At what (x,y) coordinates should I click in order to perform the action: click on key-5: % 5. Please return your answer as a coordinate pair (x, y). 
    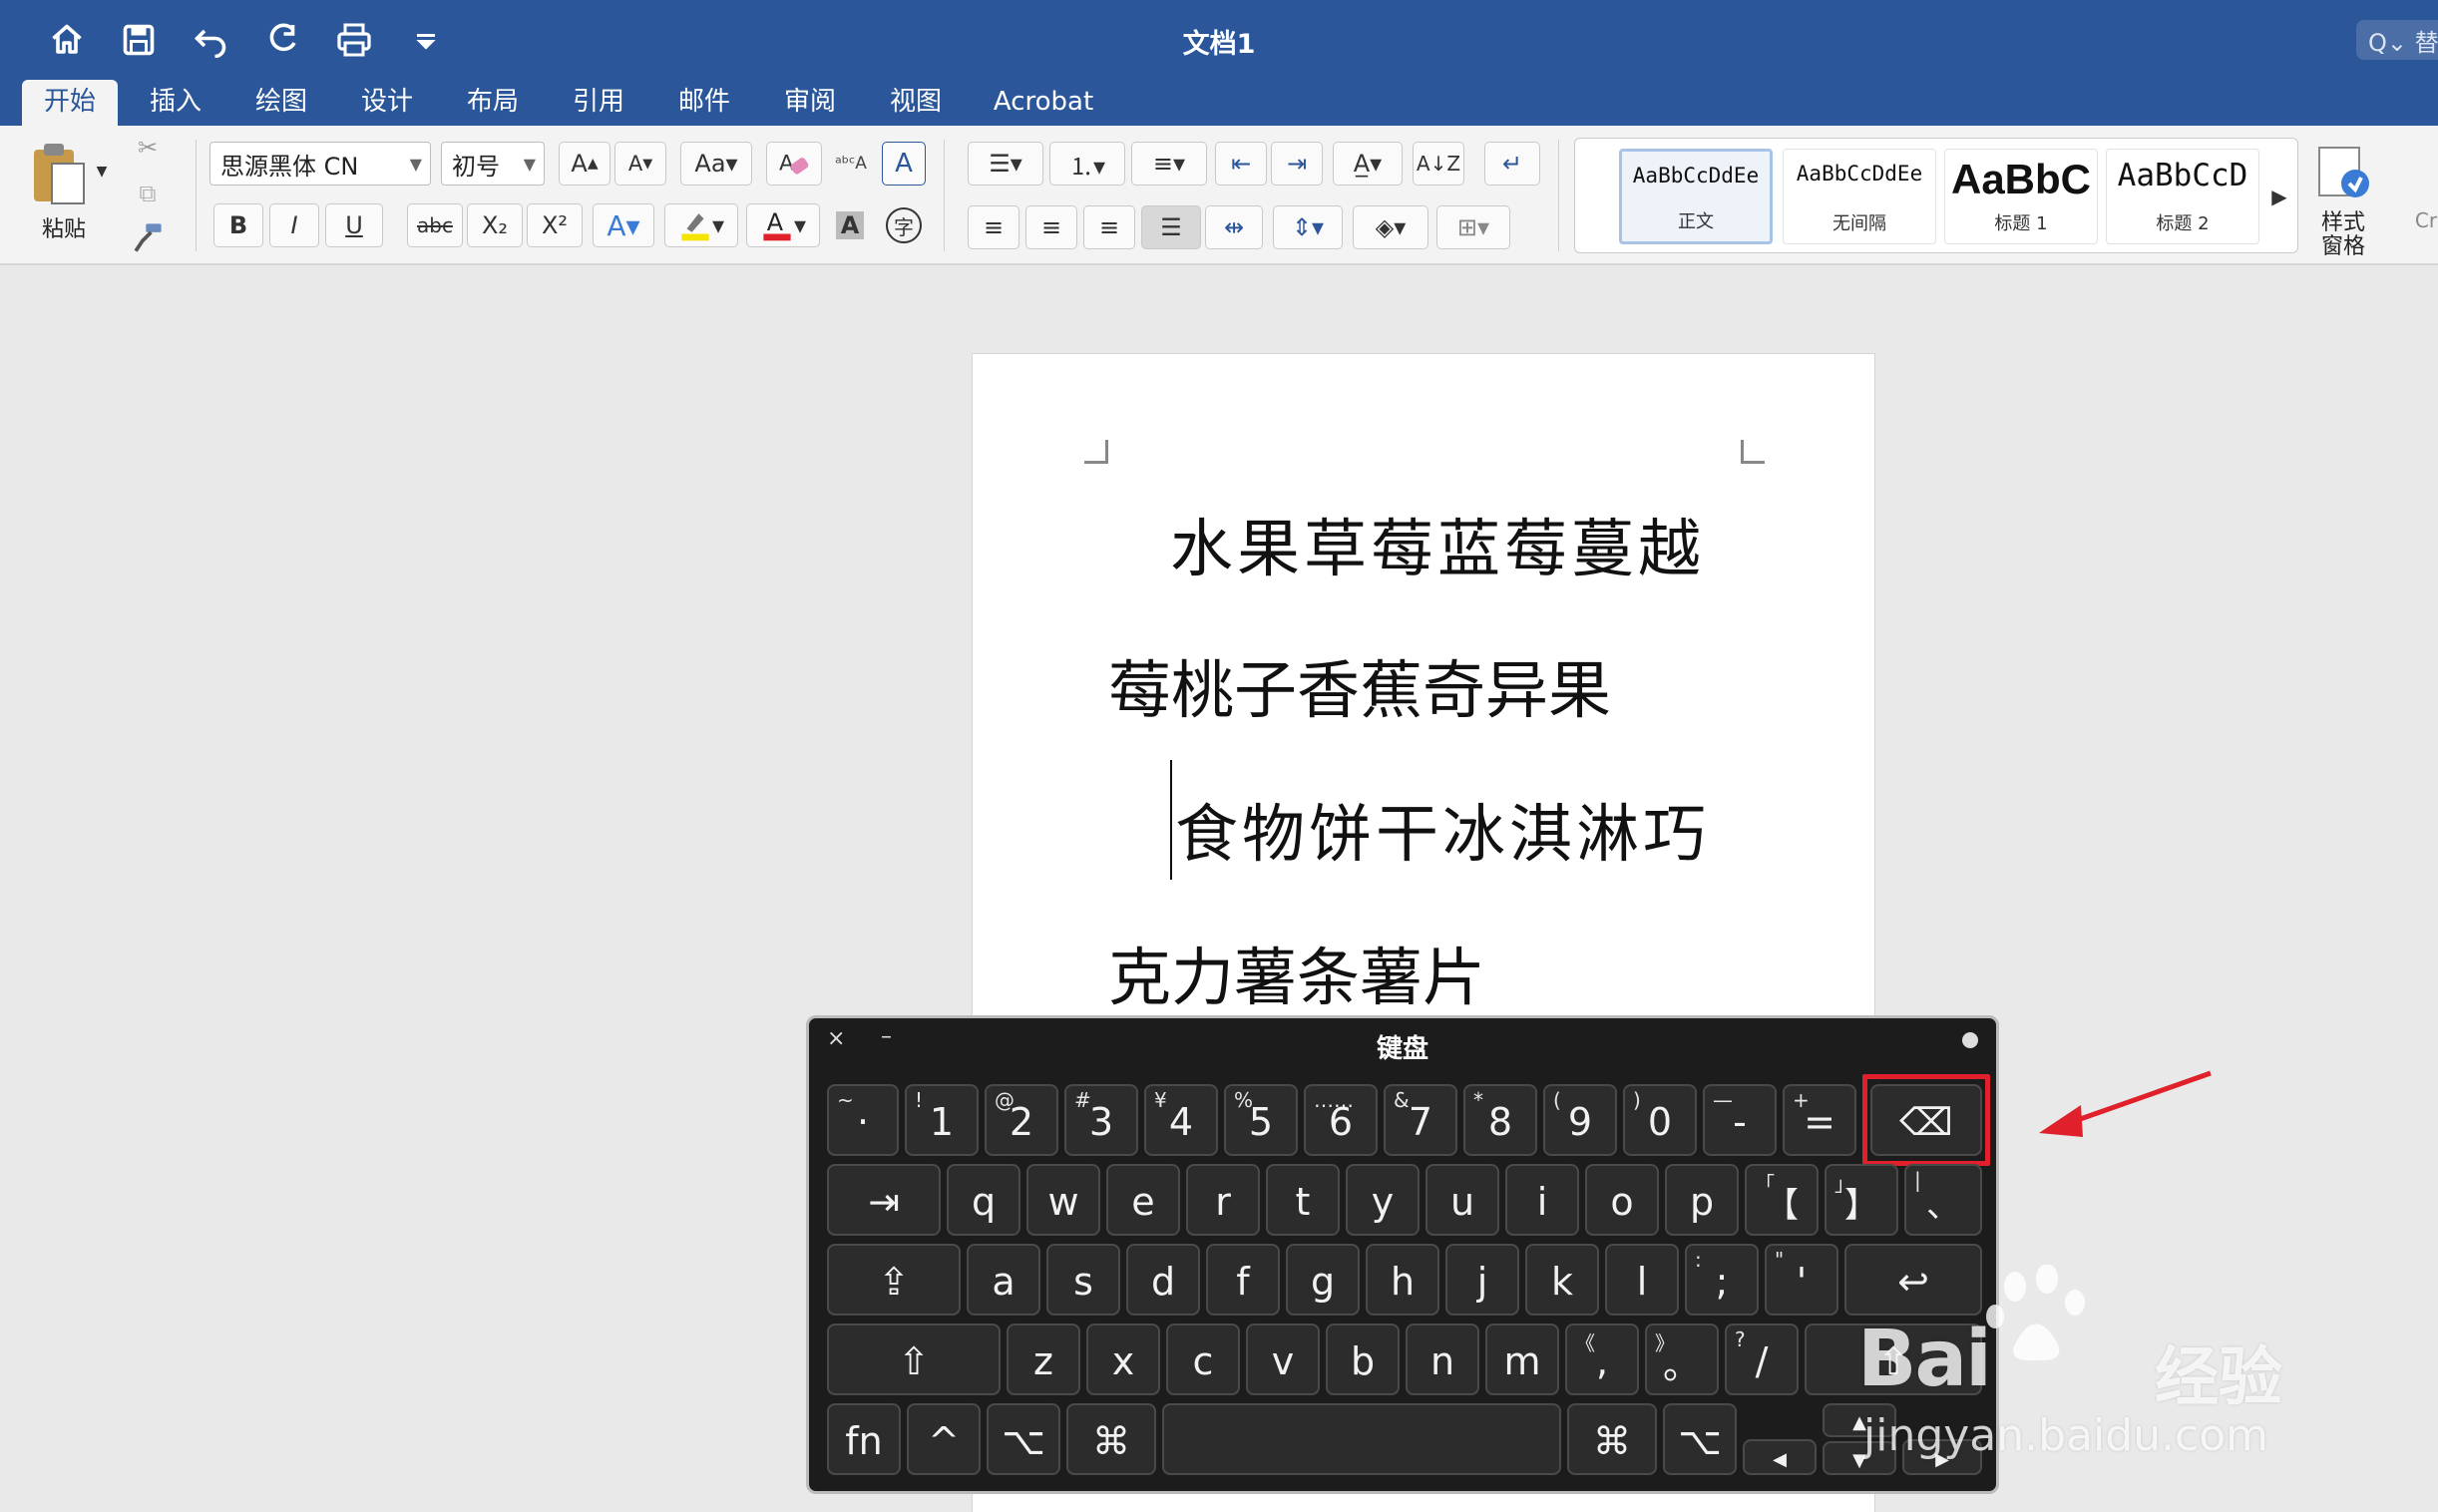
    Looking at the image, I should click on (1261, 1120).